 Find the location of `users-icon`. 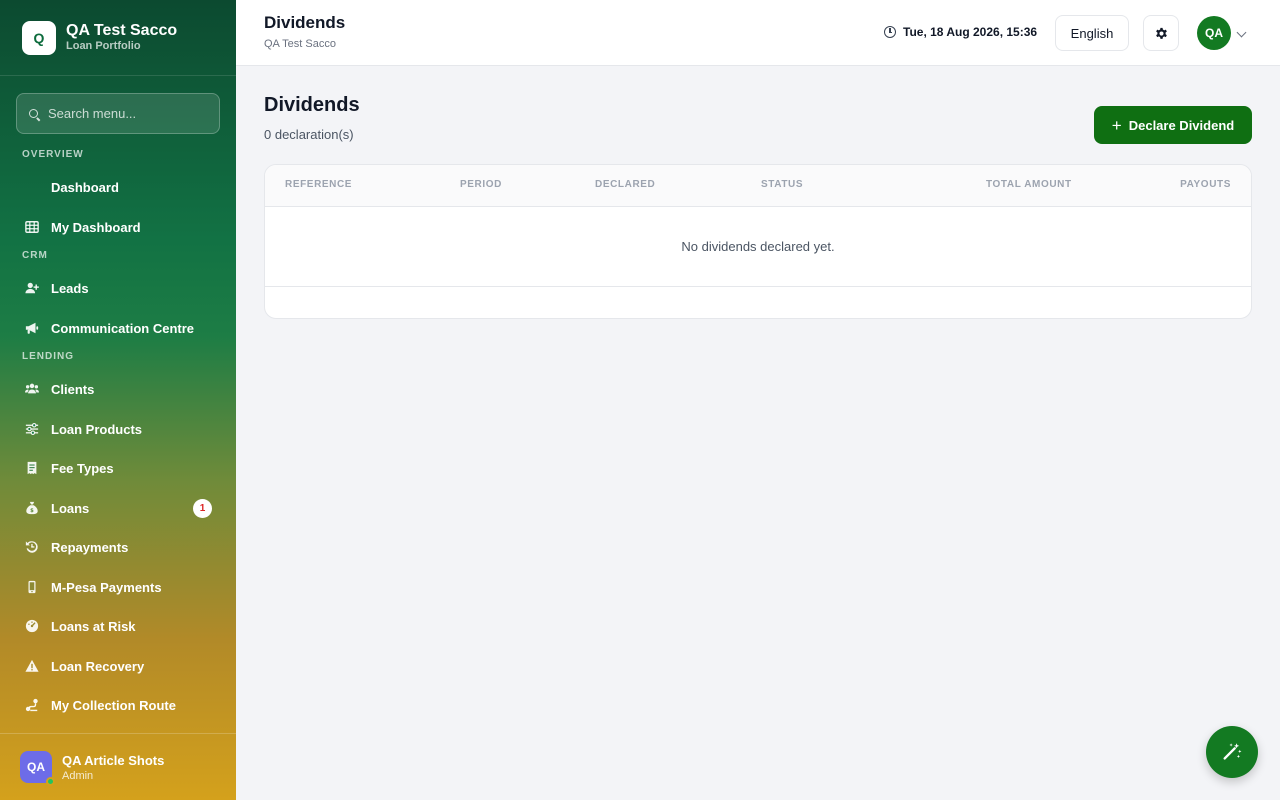

users-icon is located at coordinates (32, 389).